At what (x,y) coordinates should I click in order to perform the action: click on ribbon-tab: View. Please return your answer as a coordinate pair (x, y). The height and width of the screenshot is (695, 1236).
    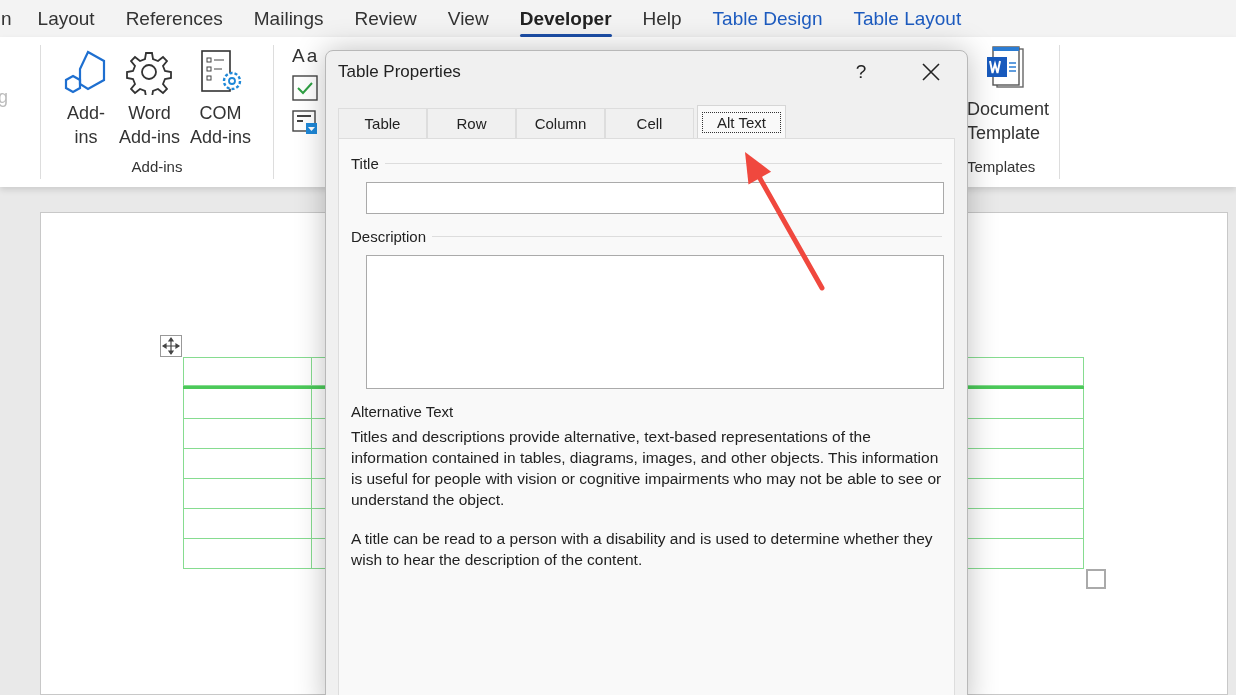
    Looking at the image, I should click on (468, 18).